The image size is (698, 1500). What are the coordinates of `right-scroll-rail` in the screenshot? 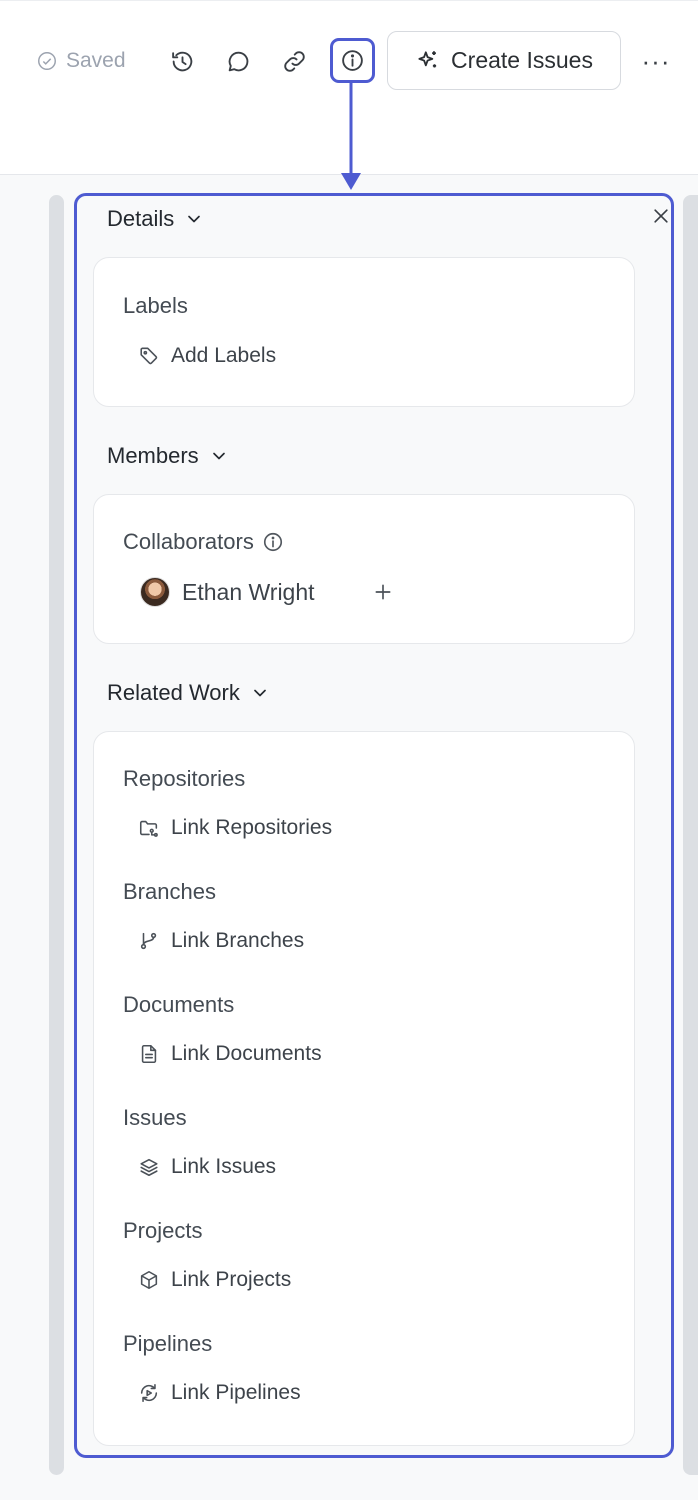 It's located at (690, 835).